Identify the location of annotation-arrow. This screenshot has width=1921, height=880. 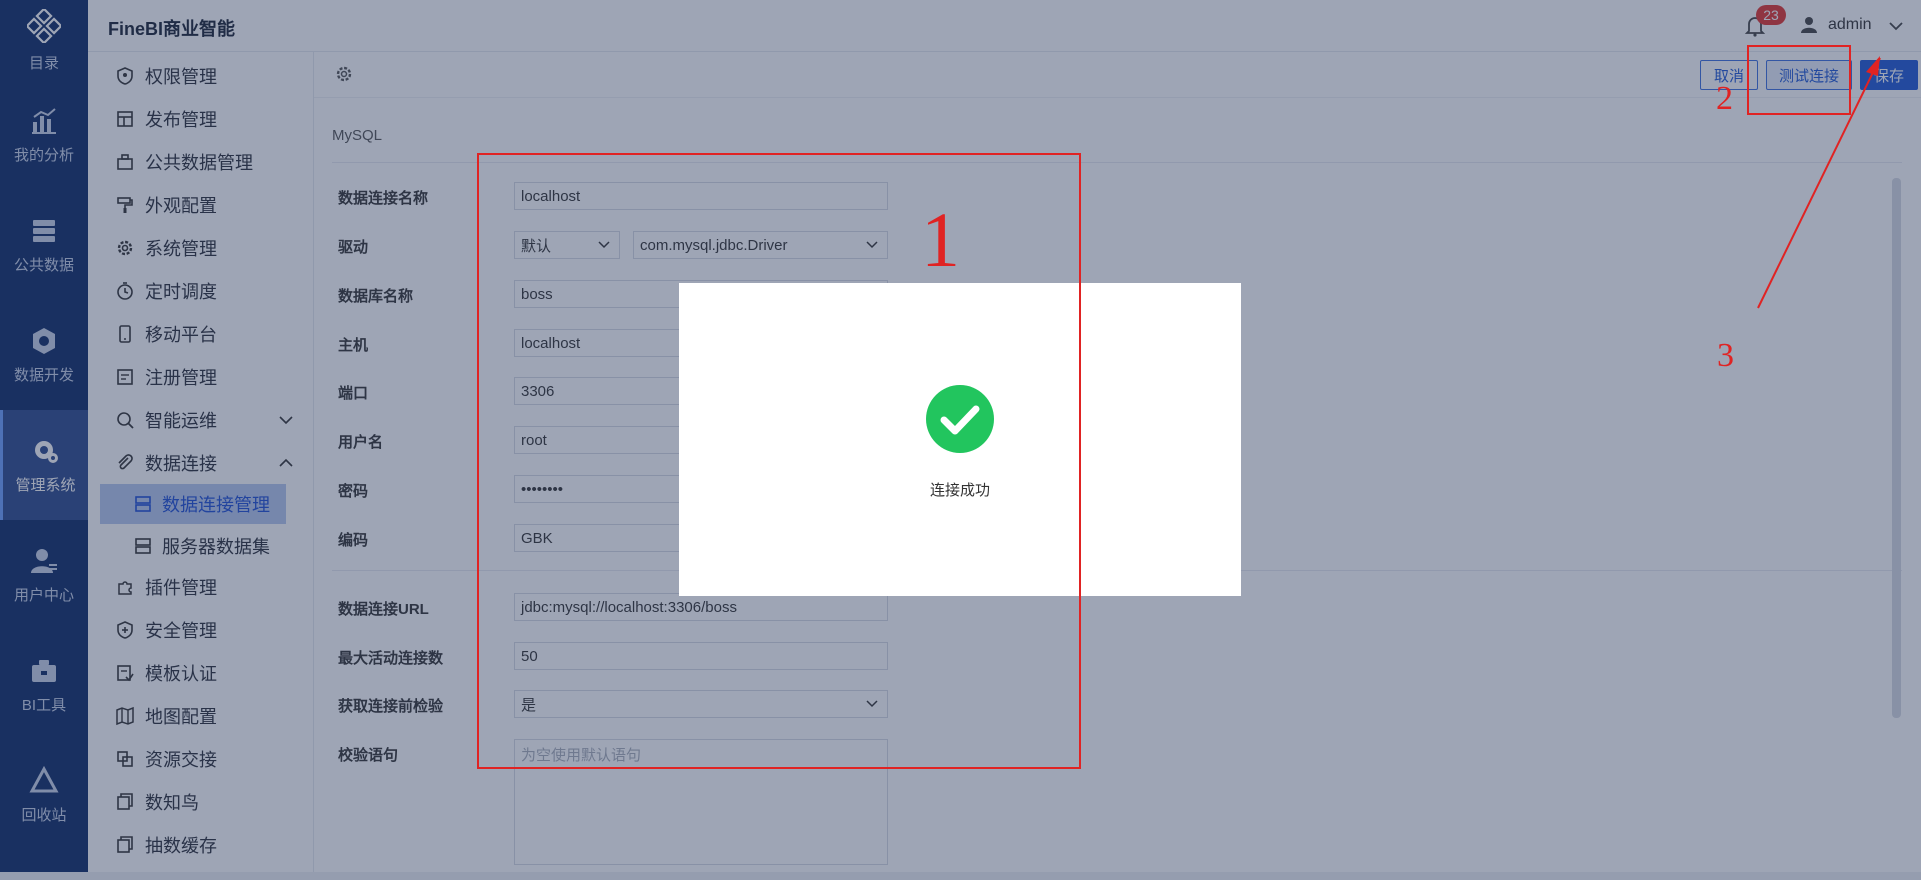
(1819, 182).